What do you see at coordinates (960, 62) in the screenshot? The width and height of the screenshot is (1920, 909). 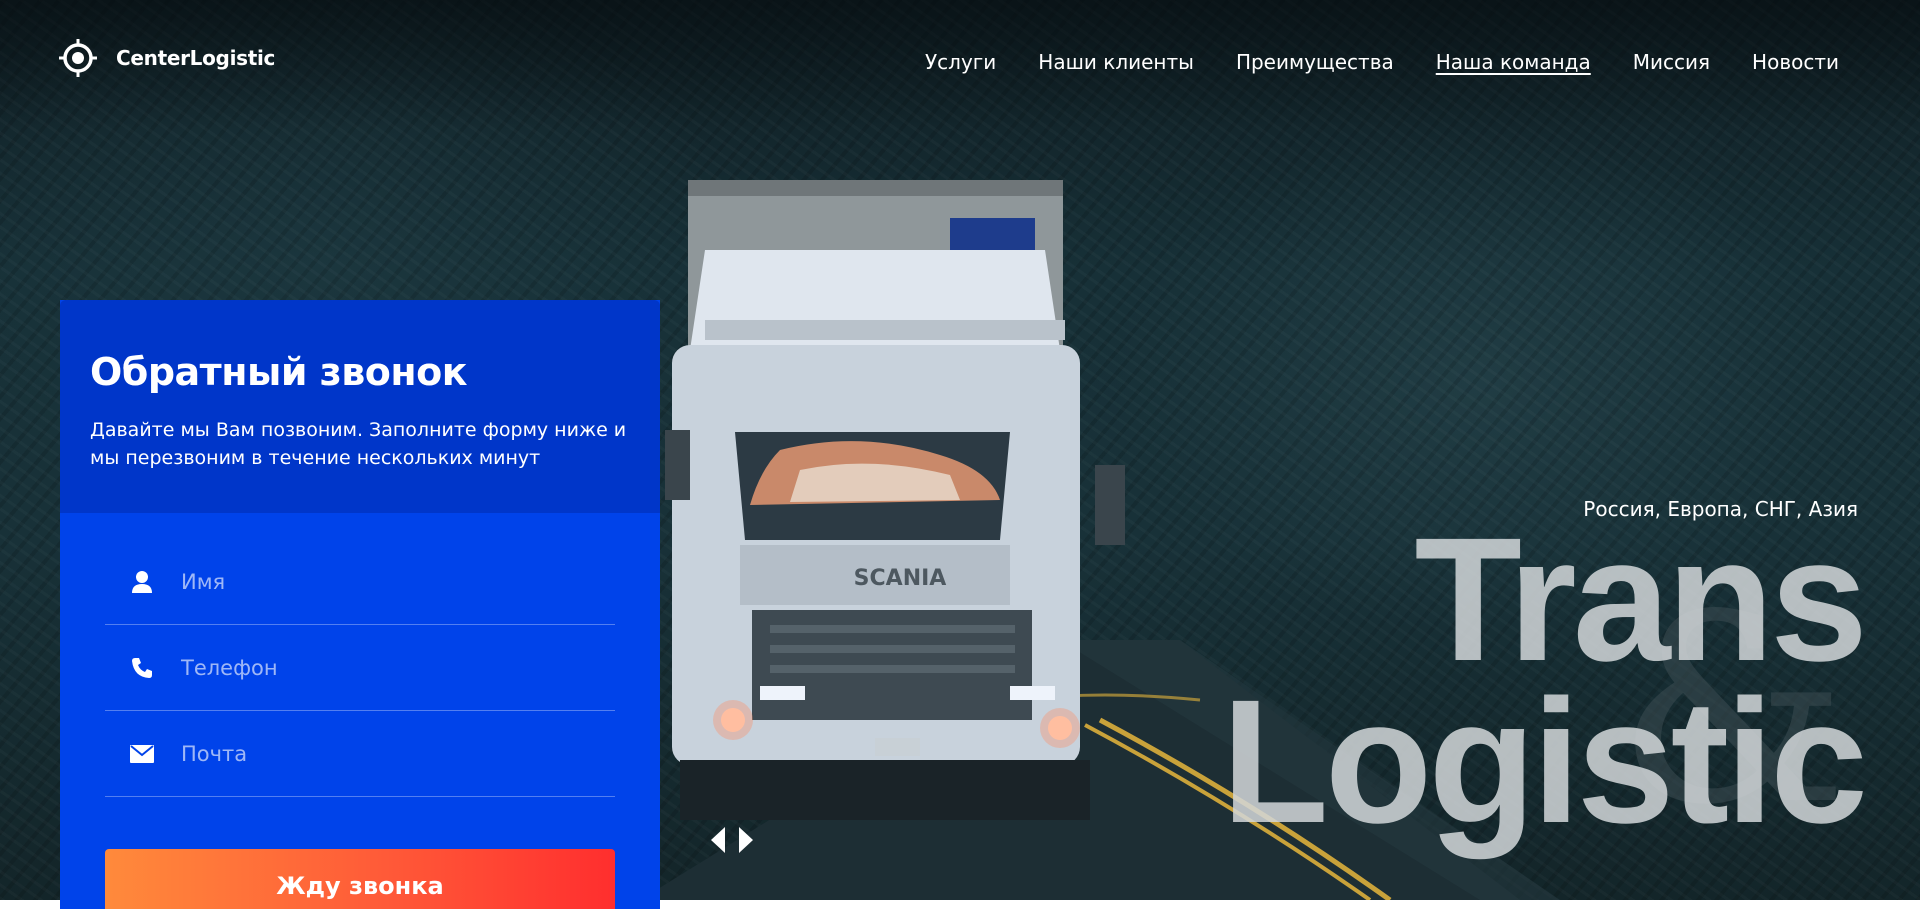 I see `nav-item-services: Услуги` at bounding box center [960, 62].